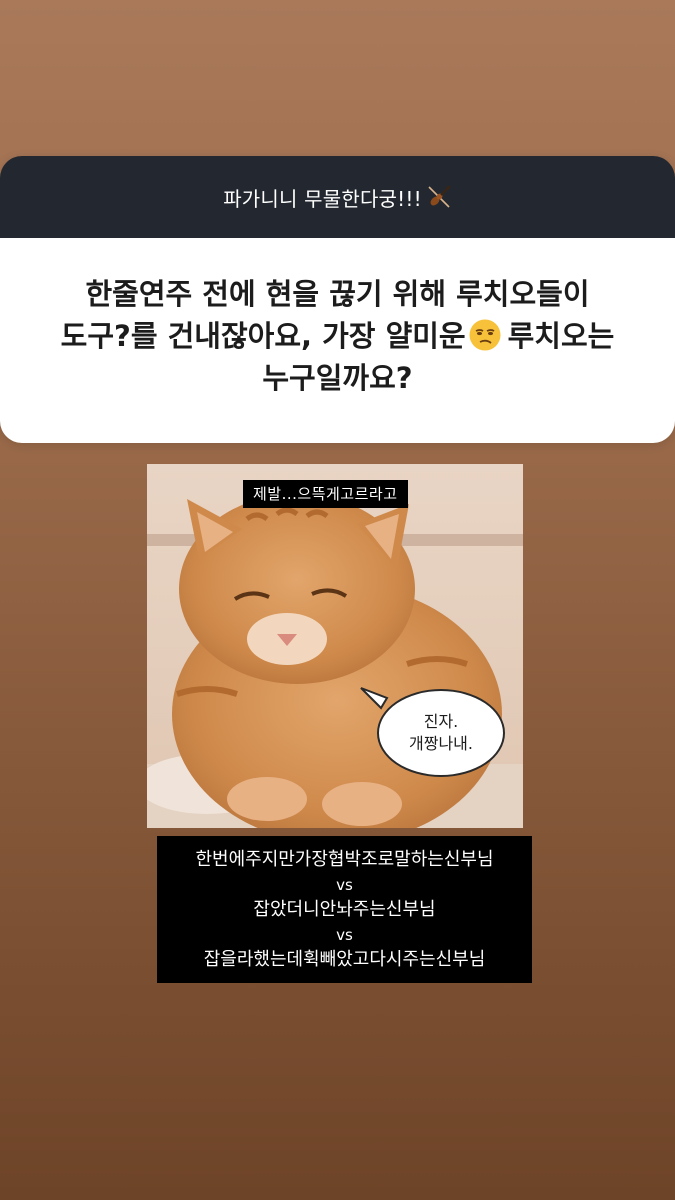  What do you see at coordinates (485, 334) in the screenshot?
I see `unamused-face-icon` at bounding box center [485, 334].